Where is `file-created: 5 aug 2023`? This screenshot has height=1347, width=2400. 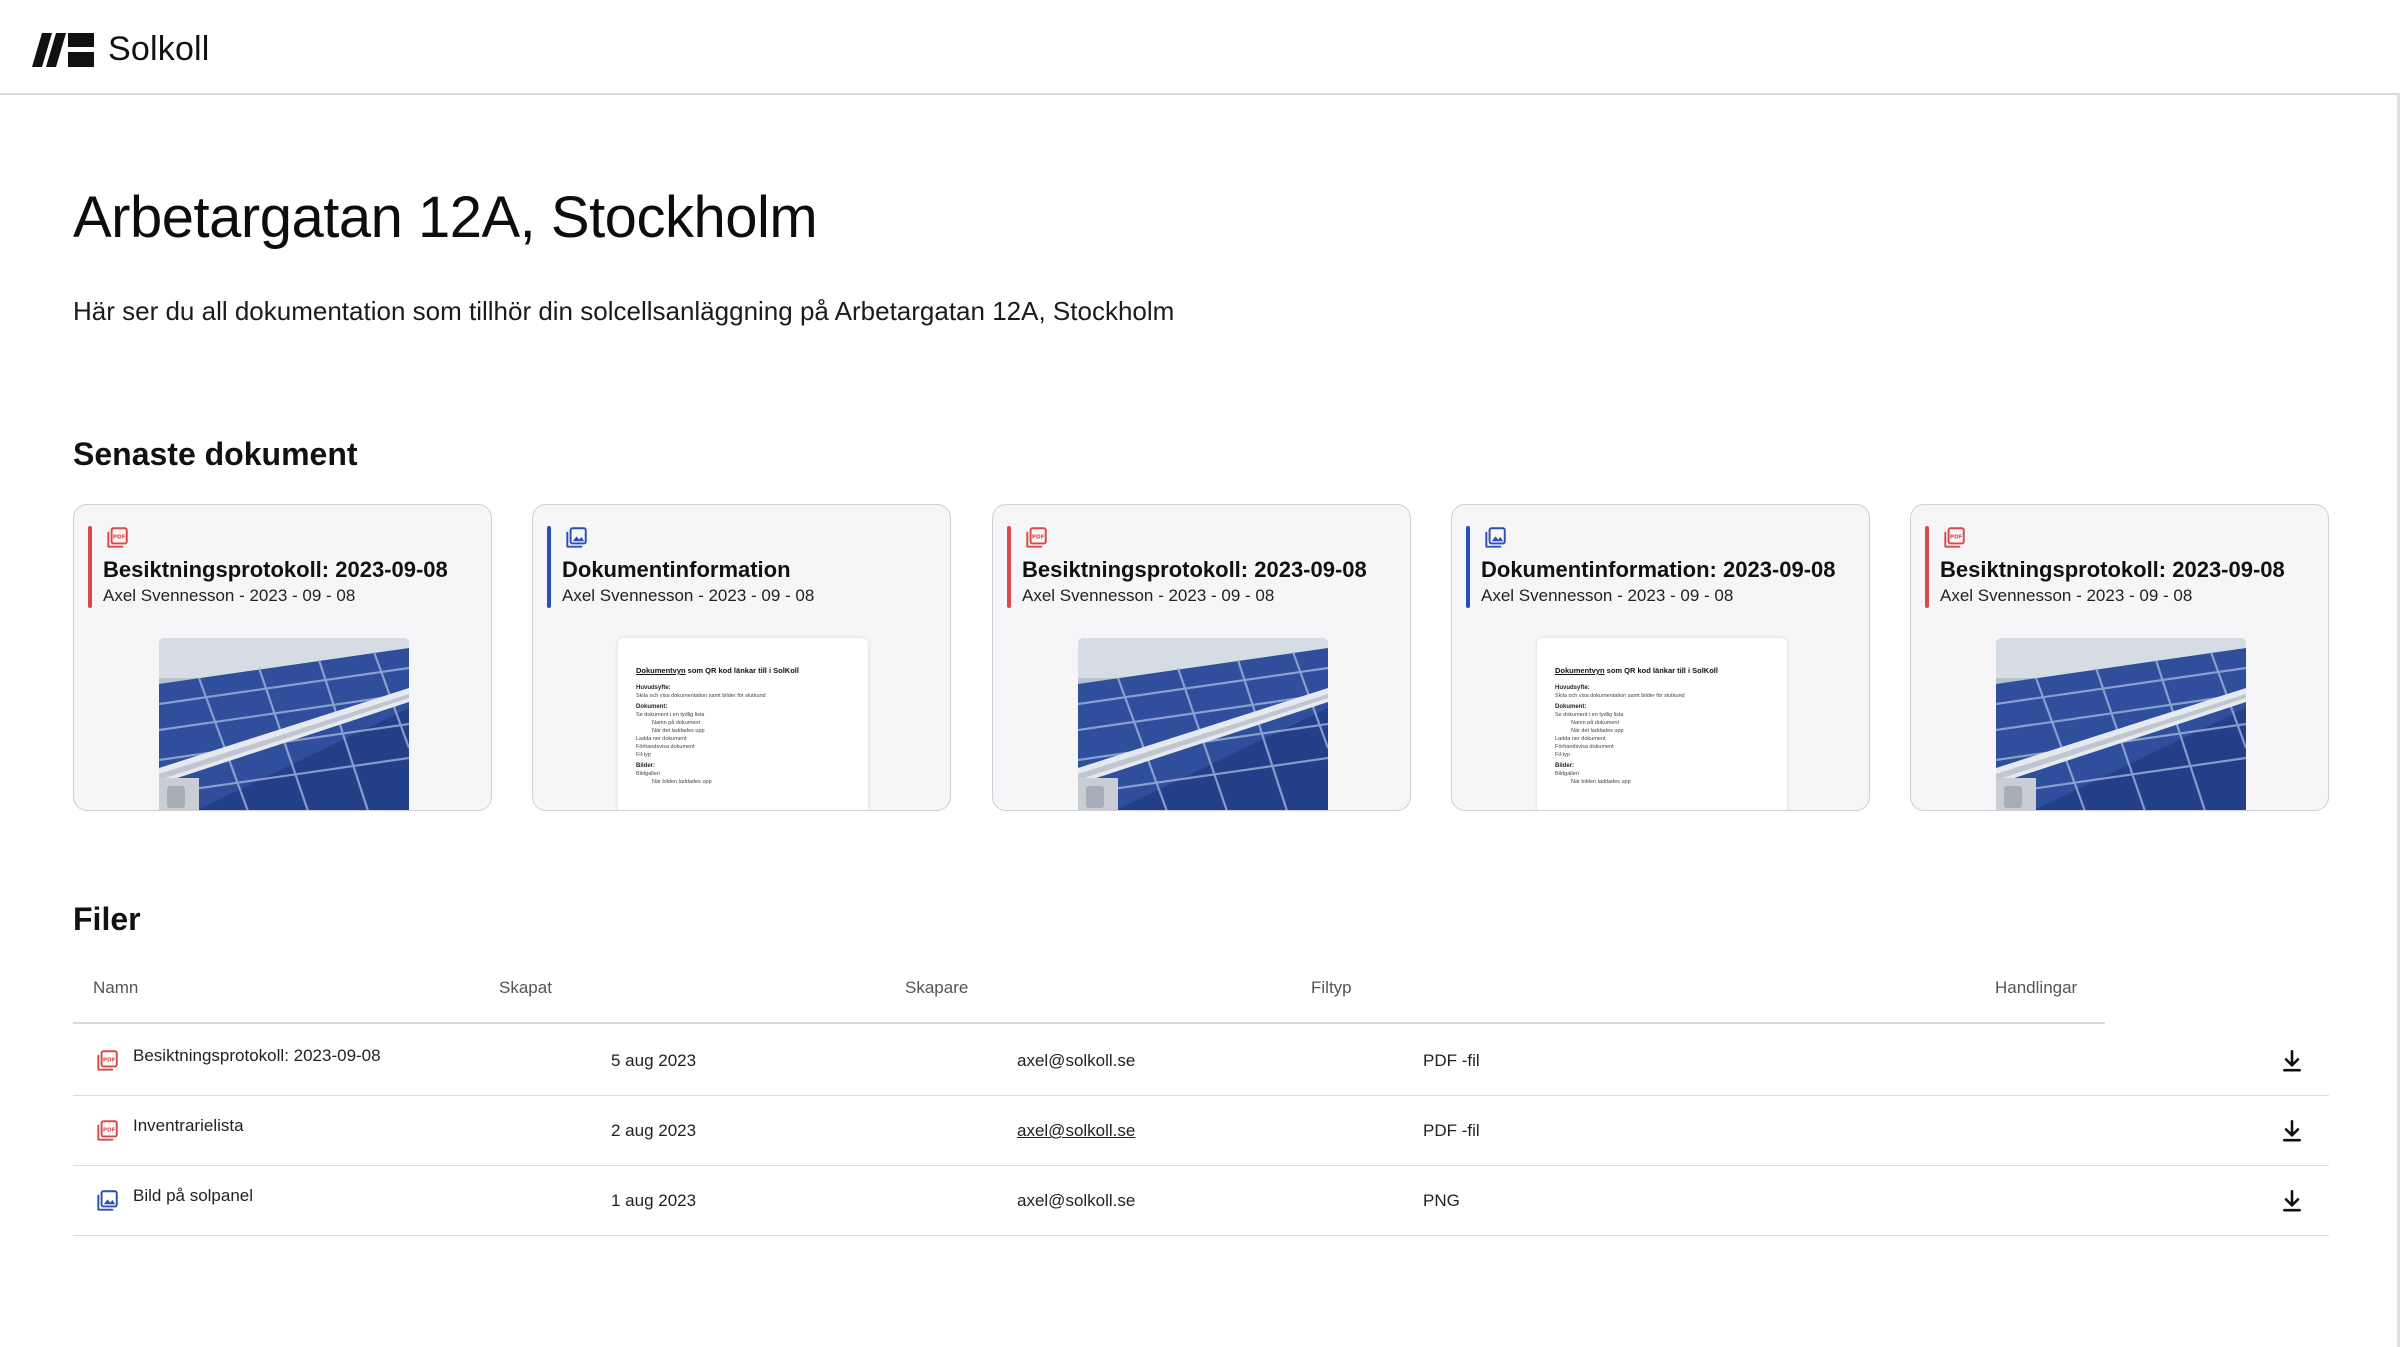
file-created: 5 aug 2023 is located at coordinates (654, 1060).